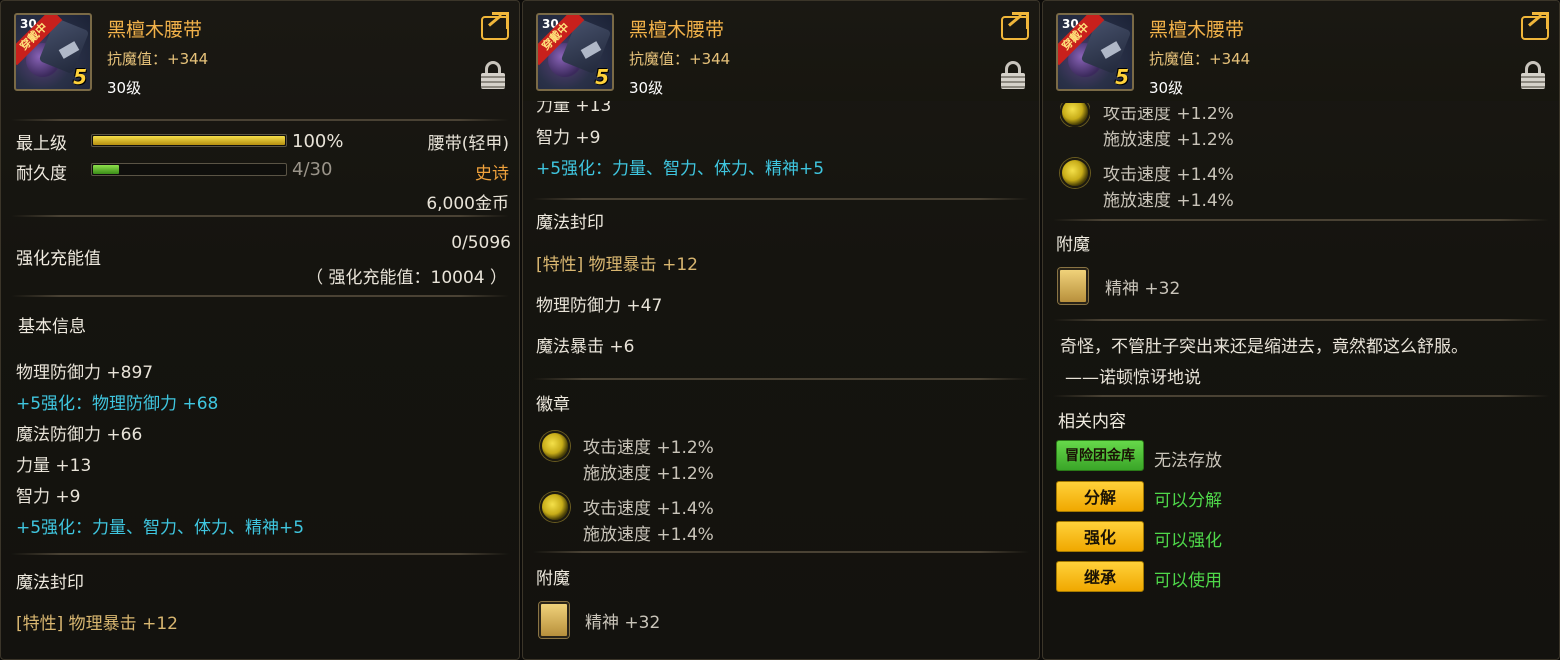  I want to click on enhance-button: 强化, so click(1100, 536).